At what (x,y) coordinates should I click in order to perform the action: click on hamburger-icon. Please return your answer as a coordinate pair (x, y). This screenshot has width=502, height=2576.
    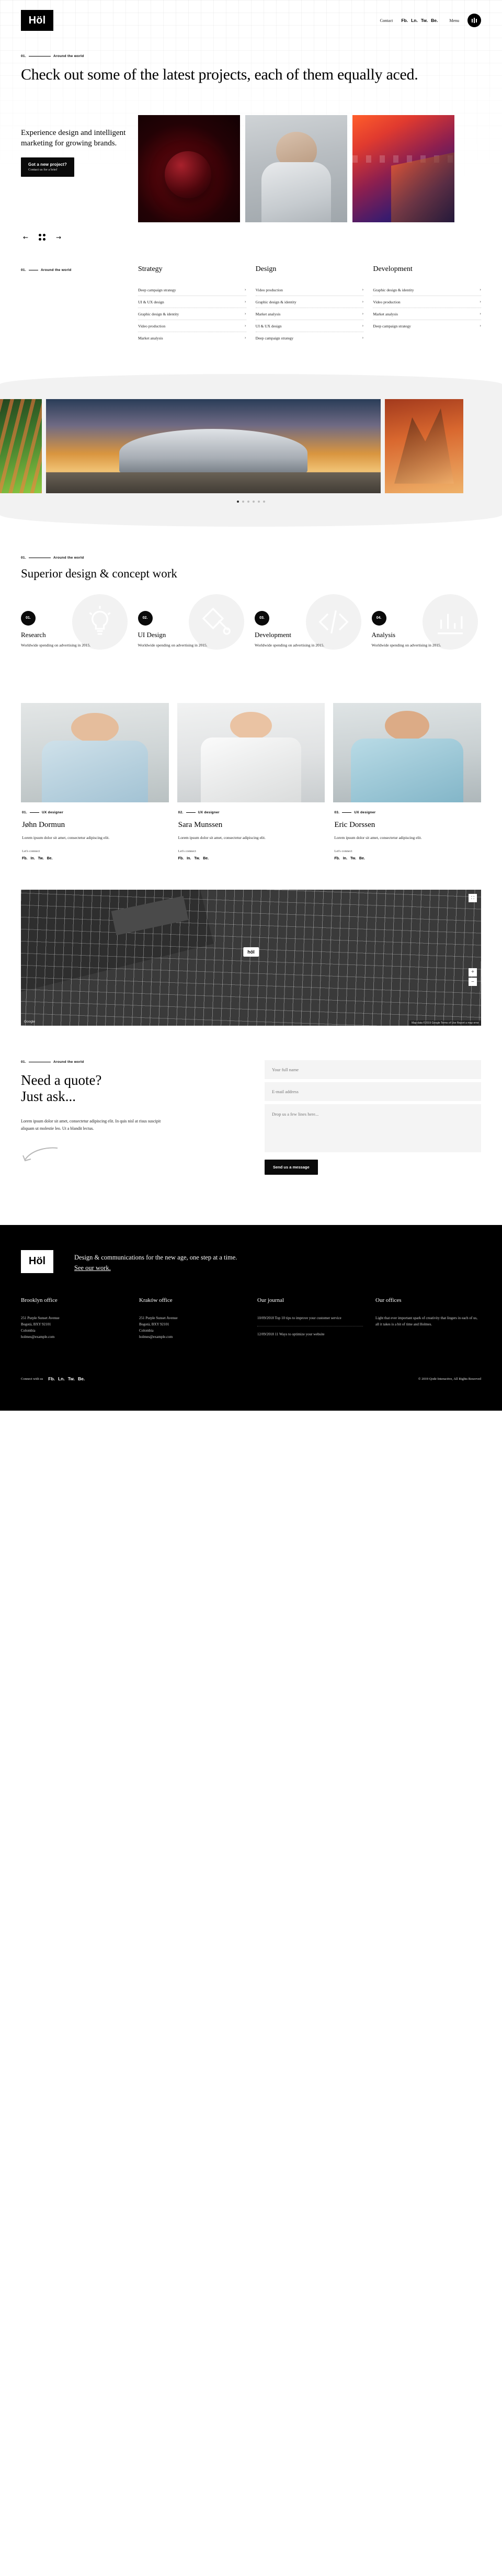
    Looking at the image, I should click on (474, 20).